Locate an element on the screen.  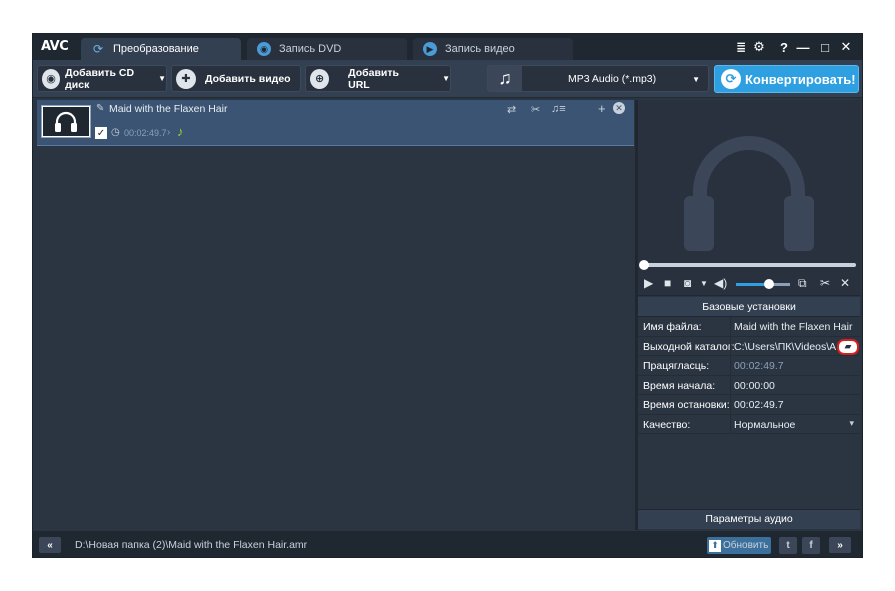
property-row-quality: Качество: Нормальное is located at coordinates (749, 424).